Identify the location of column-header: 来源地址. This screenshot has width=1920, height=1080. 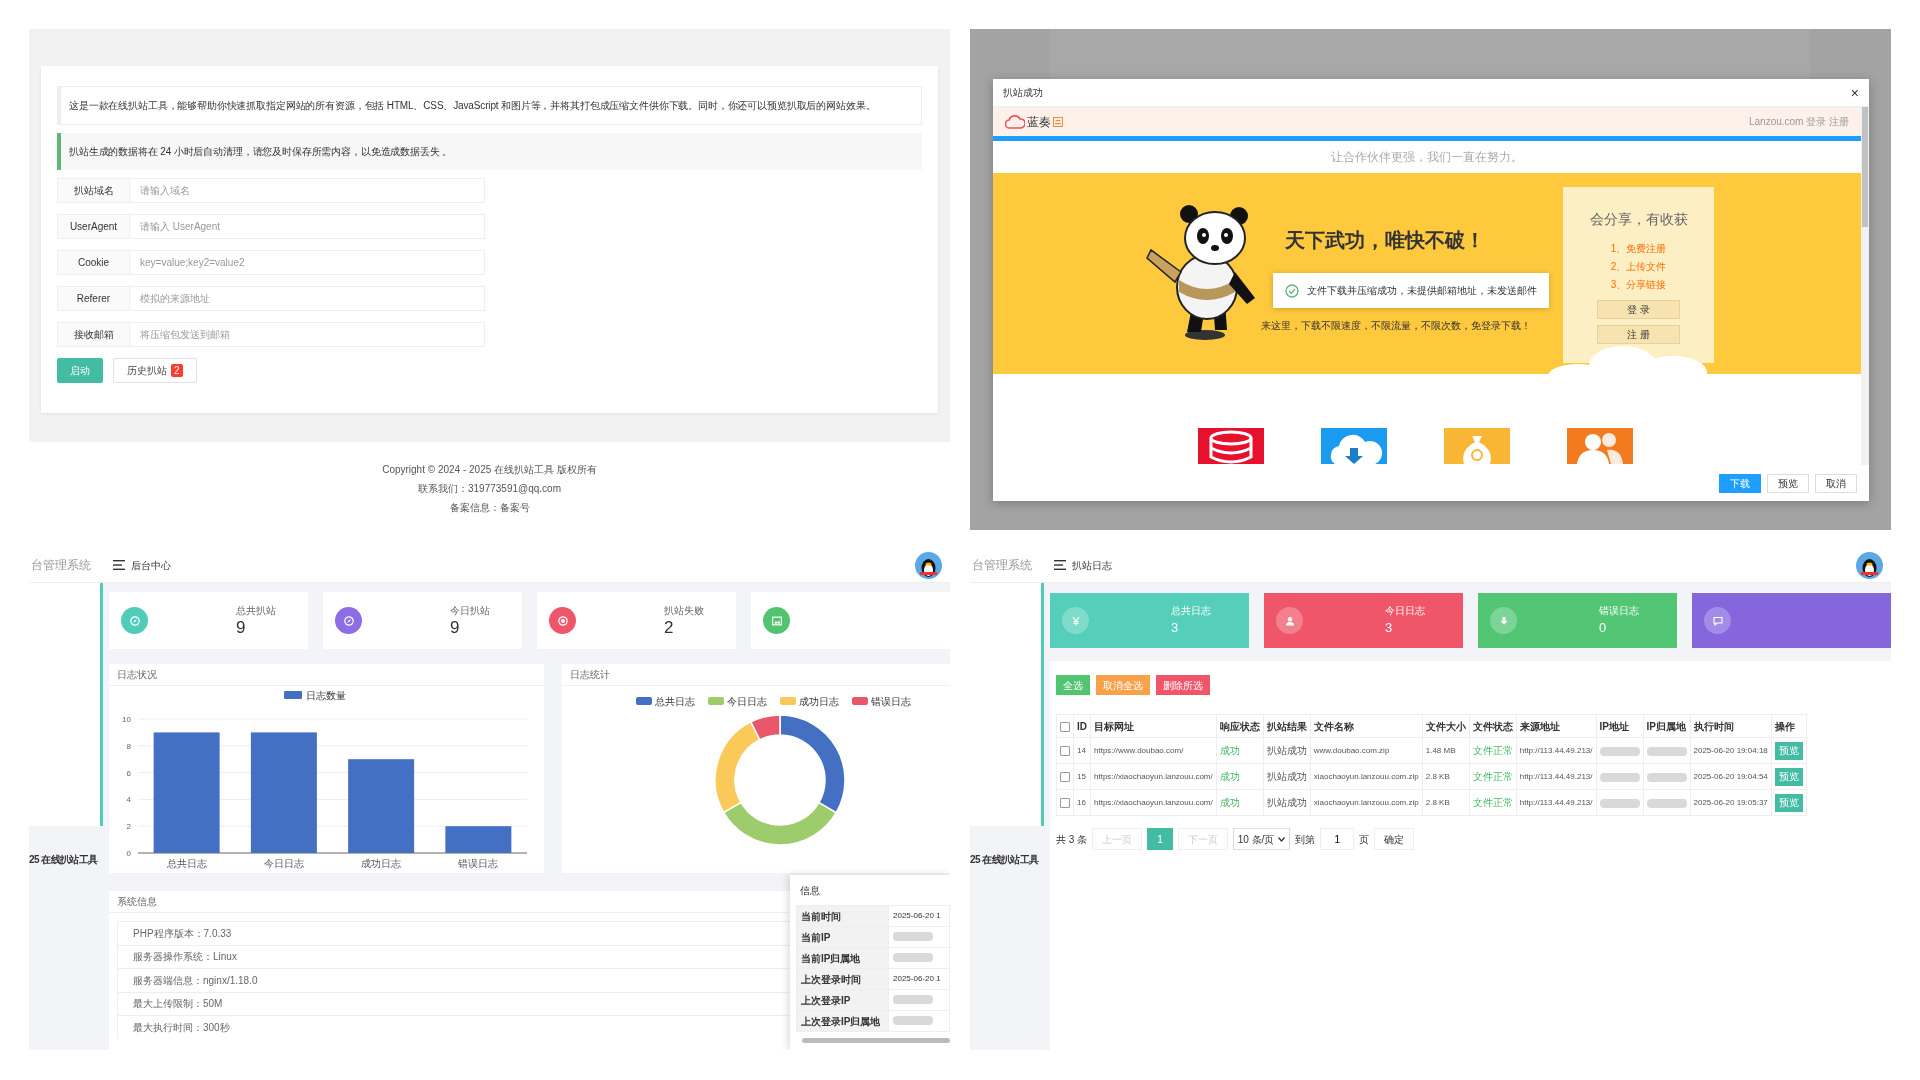
(1556, 726).